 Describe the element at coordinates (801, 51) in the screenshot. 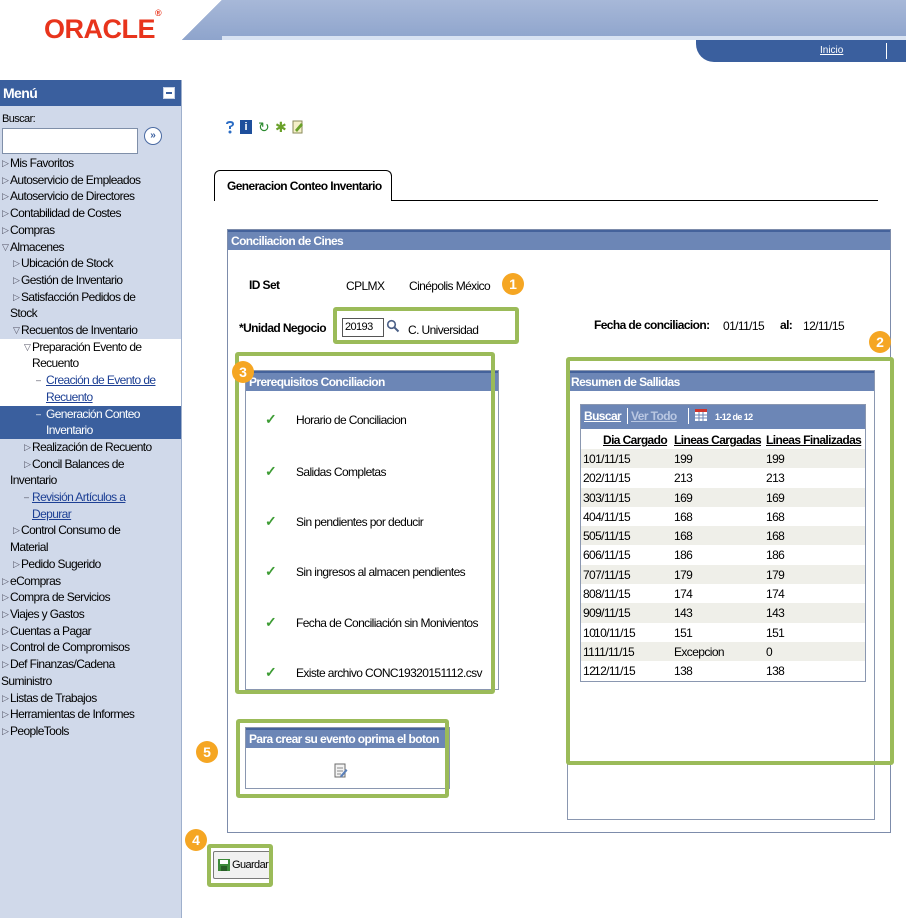

I see `header-nav: Inicio` at that location.